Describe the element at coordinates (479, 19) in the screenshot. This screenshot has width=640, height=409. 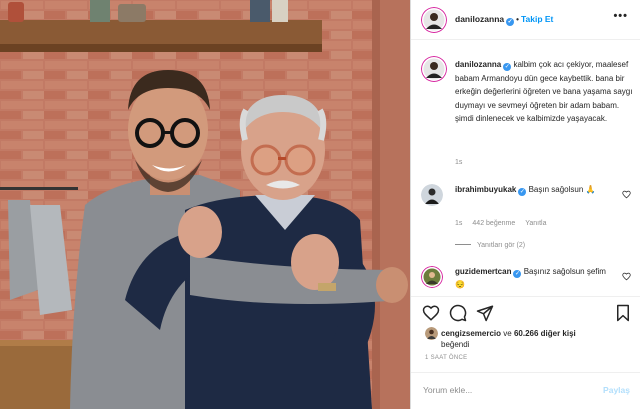
I see `owner-username-text: danilozanna` at that location.